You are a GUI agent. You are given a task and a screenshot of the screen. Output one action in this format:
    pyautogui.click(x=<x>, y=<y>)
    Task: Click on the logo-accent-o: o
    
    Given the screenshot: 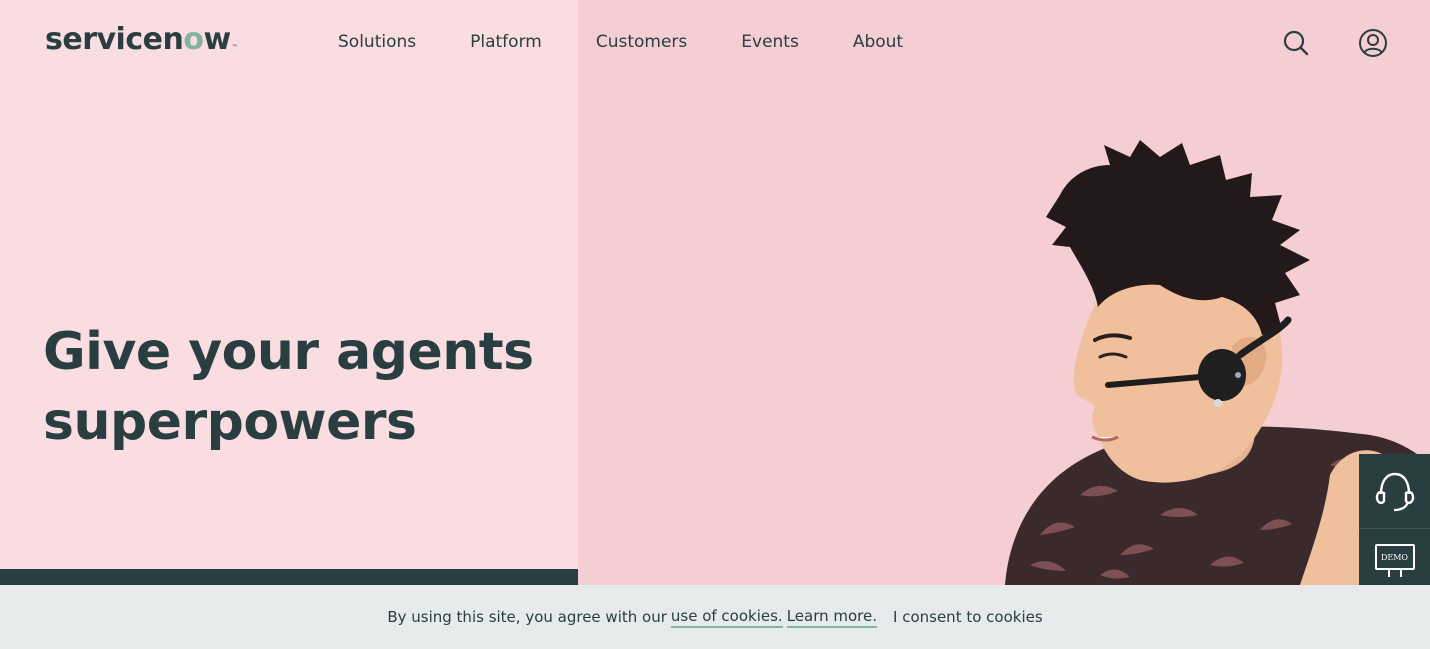 What is the action you would take?
    pyautogui.click(x=193, y=39)
    